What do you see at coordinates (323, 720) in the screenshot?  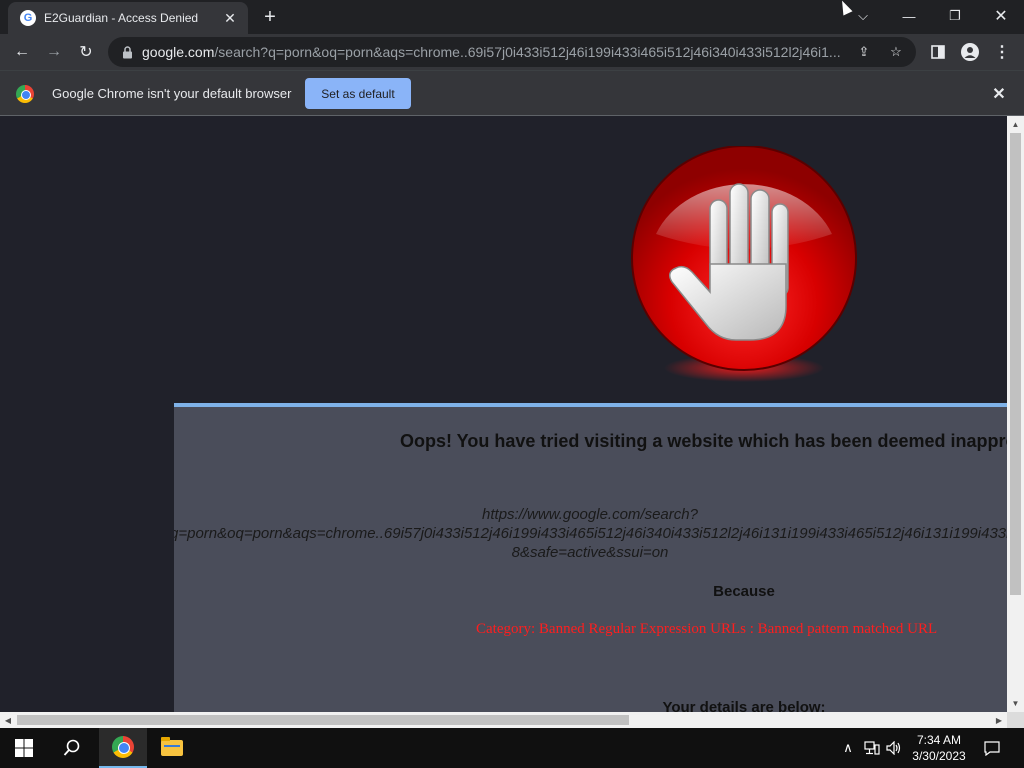 I see `horizontal-scroll-thumb` at bounding box center [323, 720].